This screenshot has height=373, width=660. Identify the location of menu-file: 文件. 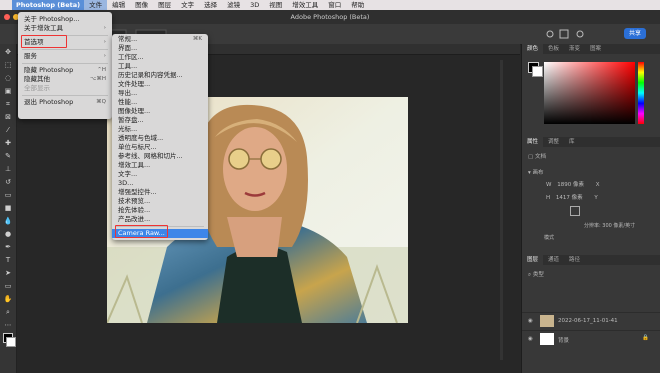
(96, 5).